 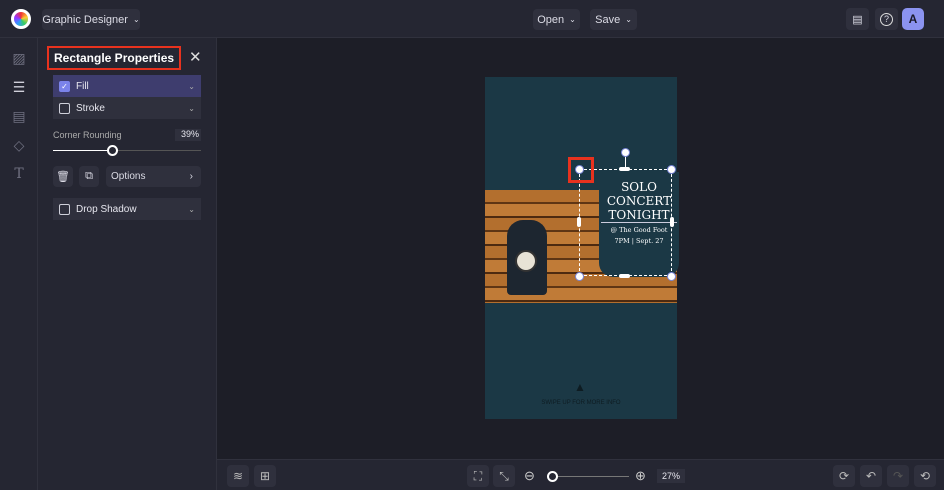 I want to click on options-label: Options, so click(x=128, y=176).